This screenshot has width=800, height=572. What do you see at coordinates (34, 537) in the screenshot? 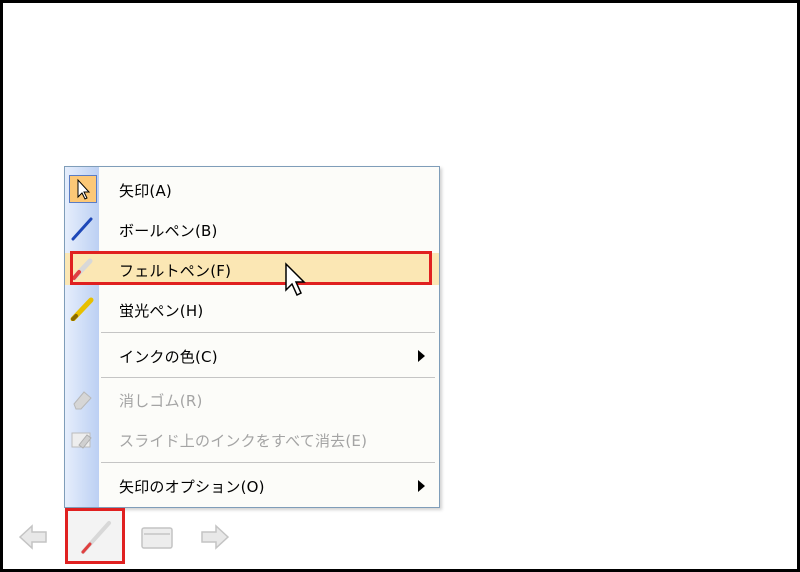
I see `previous-arrow-icon` at bounding box center [34, 537].